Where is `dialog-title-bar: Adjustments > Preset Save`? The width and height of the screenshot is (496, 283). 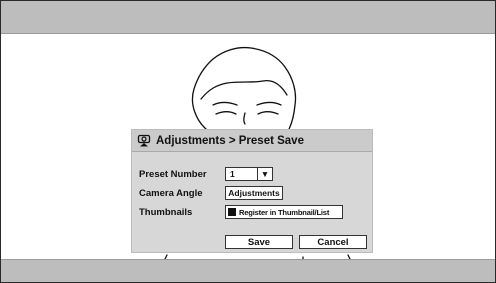
dialog-title-bar: Adjustments > Preset Save is located at coordinates (252, 141).